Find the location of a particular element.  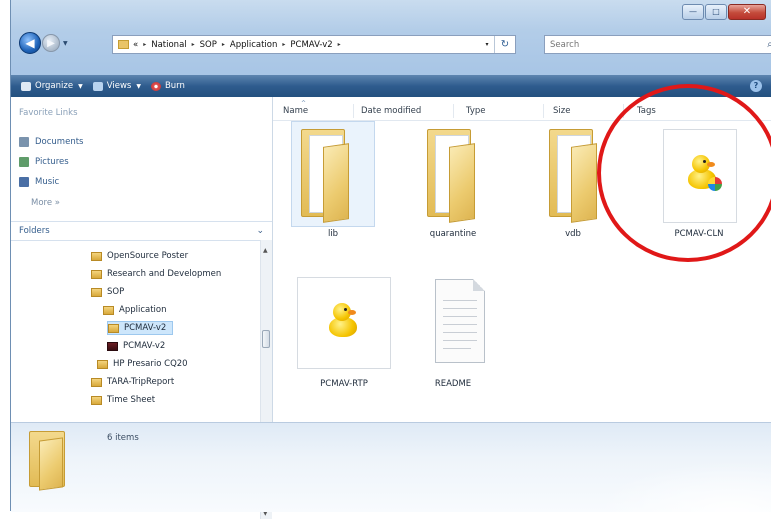

file-item-quarantine: quarantine is located at coordinates (453, 179).